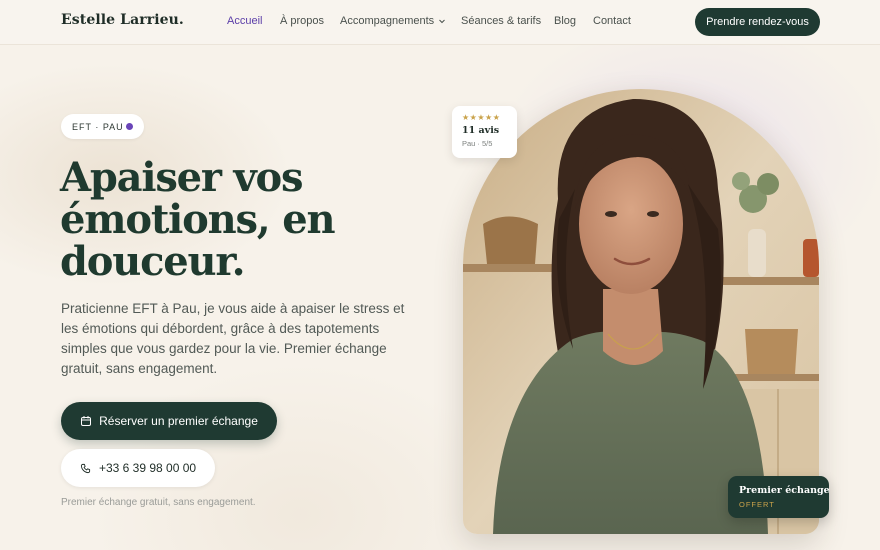 The width and height of the screenshot is (880, 550). I want to click on nav-item-blog: Blog, so click(565, 21).